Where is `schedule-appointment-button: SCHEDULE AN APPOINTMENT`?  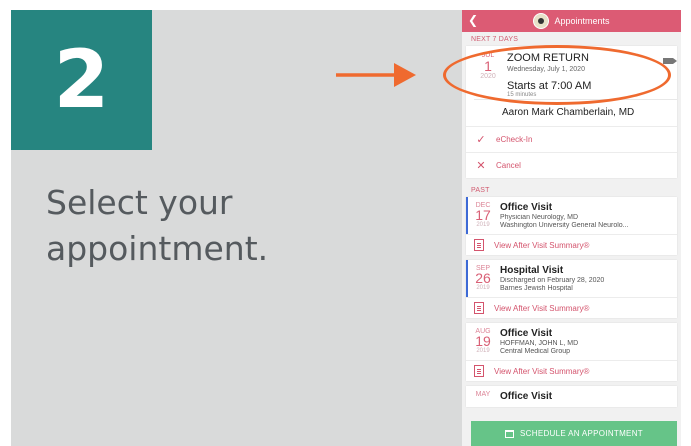
schedule-appointment-button: SCHEDULE AN APPOINTMENT is located at coordinates (574, 433).